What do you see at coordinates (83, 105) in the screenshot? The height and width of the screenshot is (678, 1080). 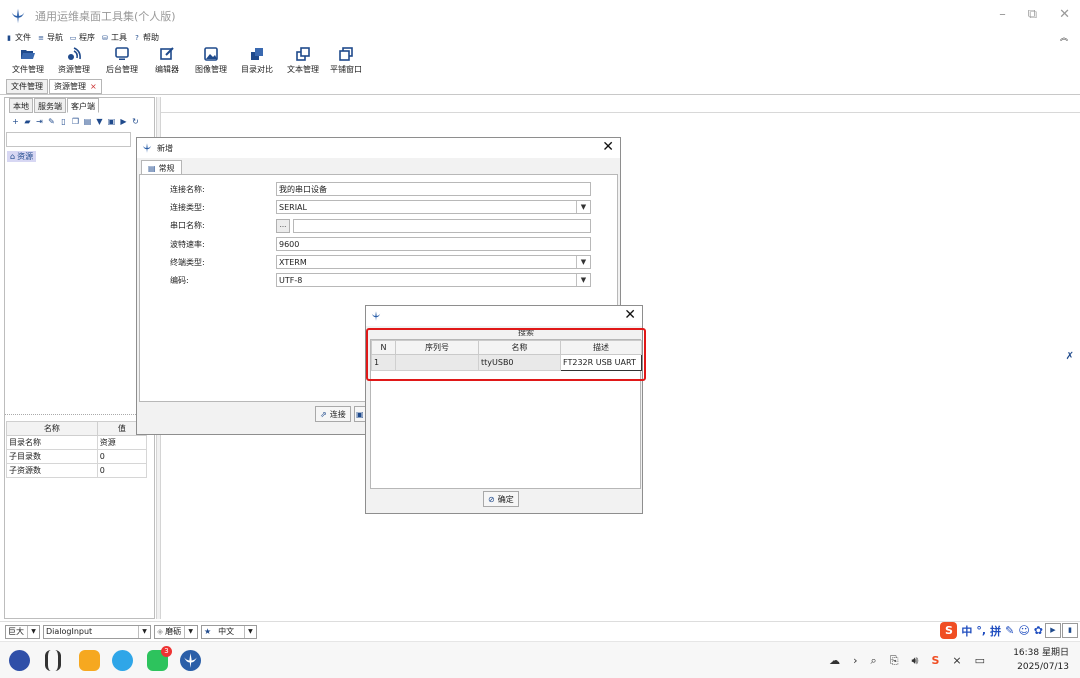 I see `tab-client: 客户端` at bounding box center [83, 105].